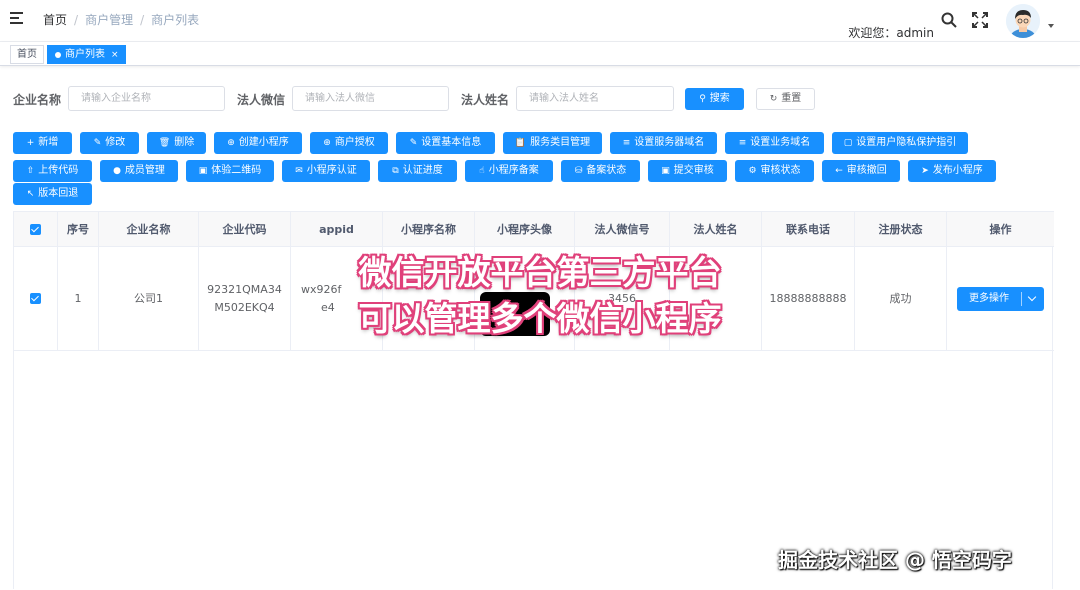 The height and width of the screenshot is (590, 1080). I want to click on verify-progress-button: ⧉ 认证进度, so click(417, 171).